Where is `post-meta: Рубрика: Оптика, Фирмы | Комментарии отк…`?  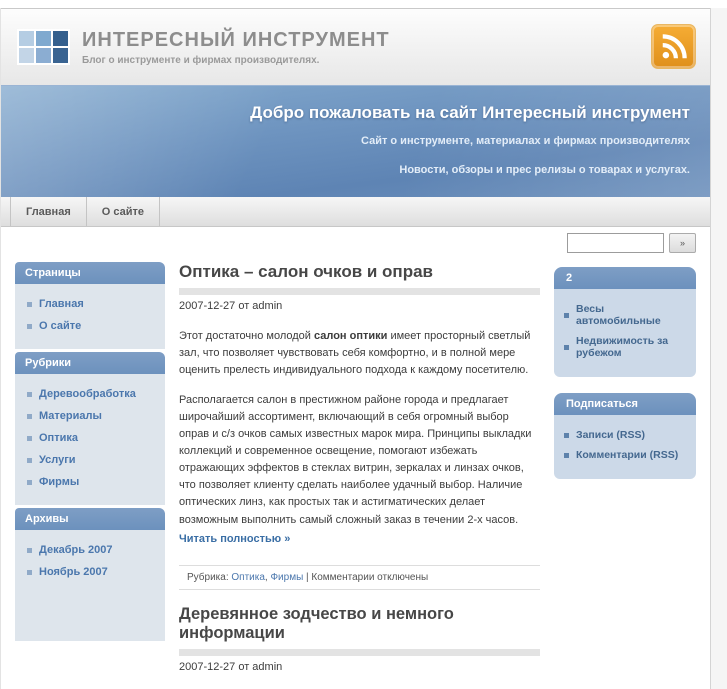
post-meta: Рубрика: Оптика, Фирмы | Комментарии отк… is located at coordinates (359, 577).